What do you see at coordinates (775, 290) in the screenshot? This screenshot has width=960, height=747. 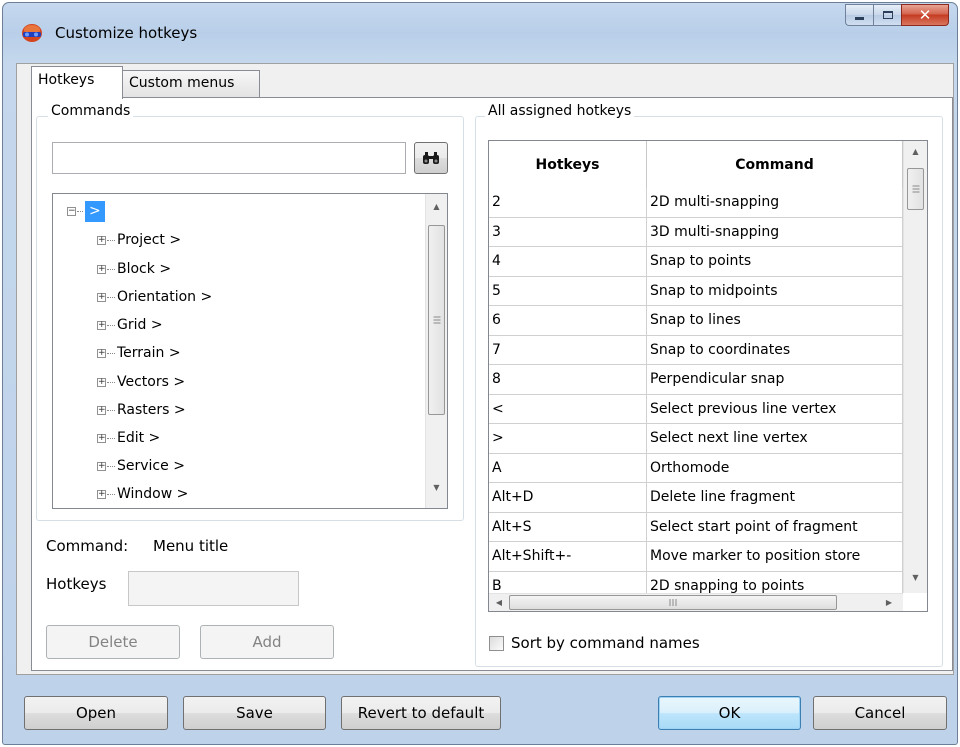 I see `command-cell: Snap to midpoints` at bounding box center [775, 290].